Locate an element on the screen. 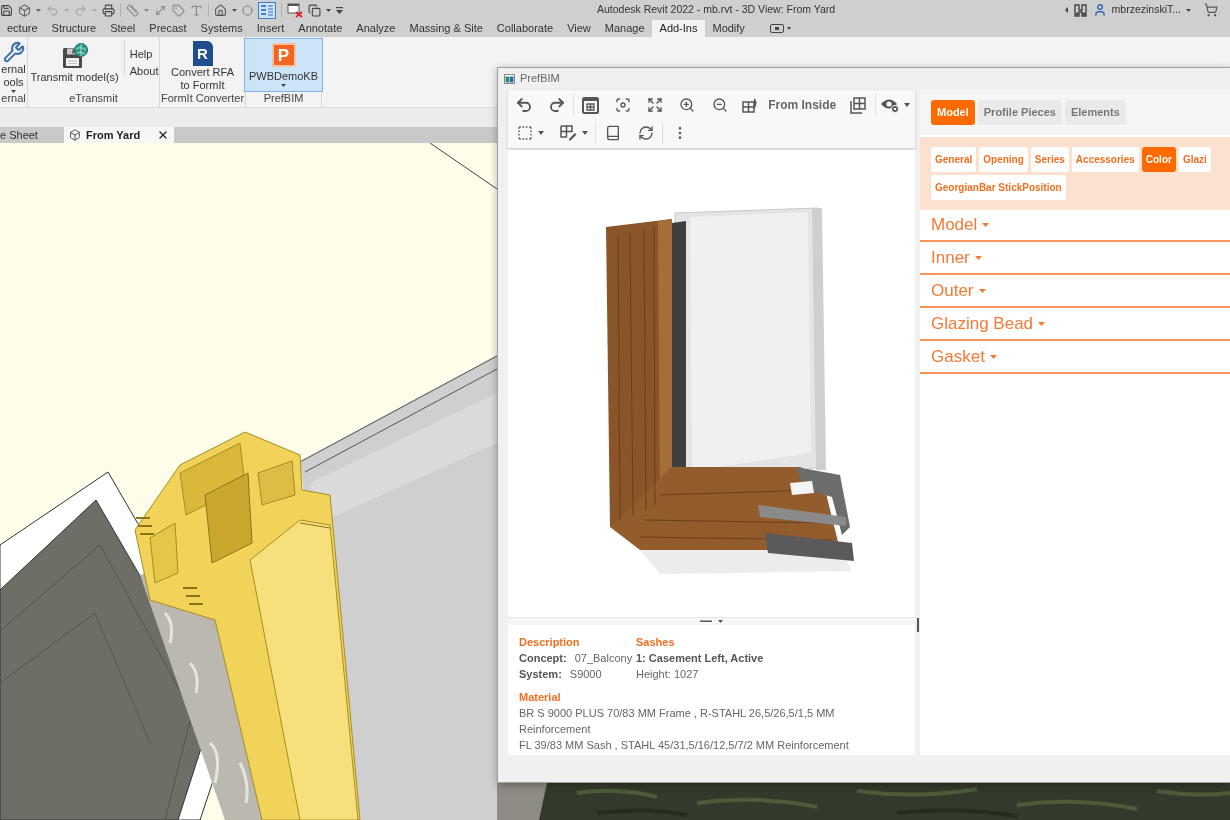  undo-icon is located at coordinates (524, 105).